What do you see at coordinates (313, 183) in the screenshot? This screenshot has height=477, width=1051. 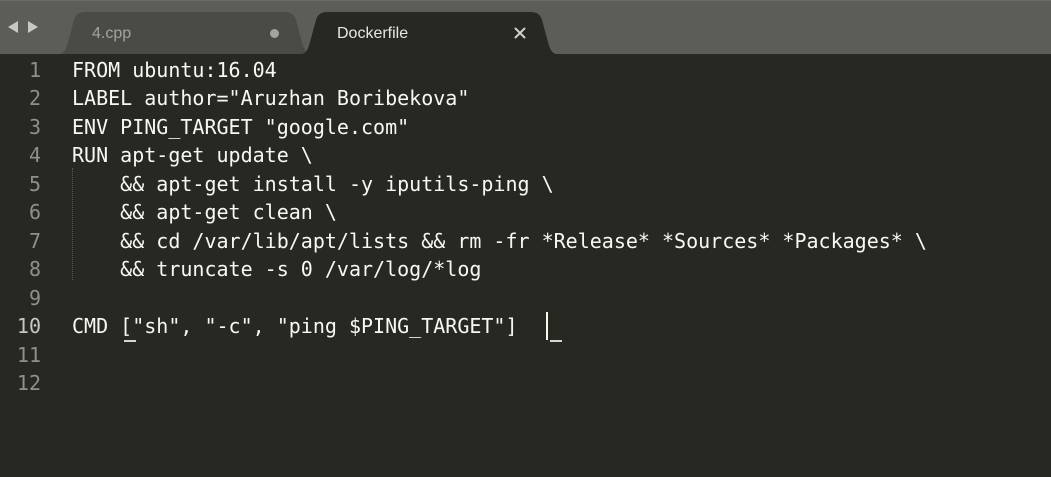 I see `line-text: && apt-get install -y iputils-ping \` at bounding box center [313, 183].